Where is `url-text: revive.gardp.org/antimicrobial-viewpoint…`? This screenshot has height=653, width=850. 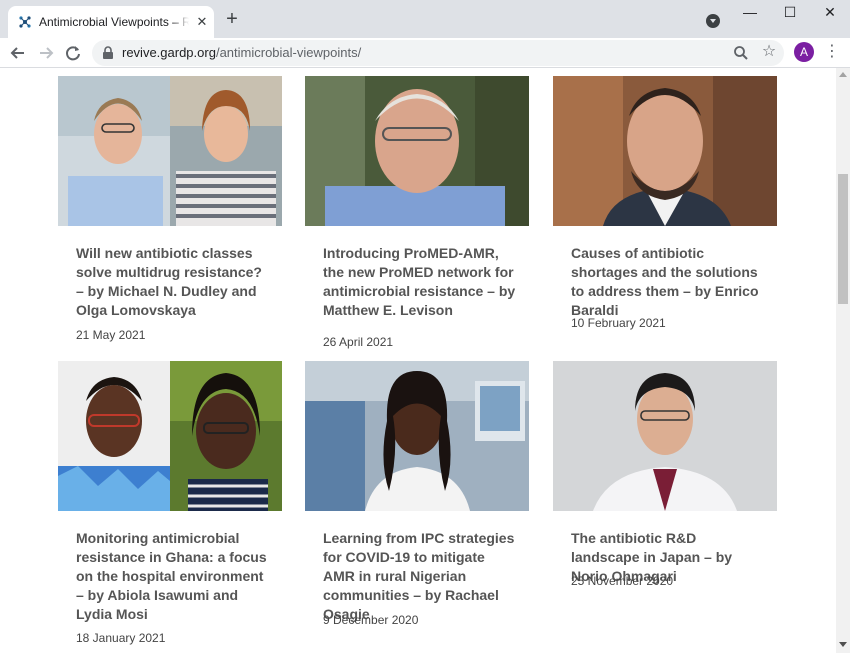
url-text: revive.gardp.org/antimicrobial-viewpoint… is located at coordinates (241, 53).